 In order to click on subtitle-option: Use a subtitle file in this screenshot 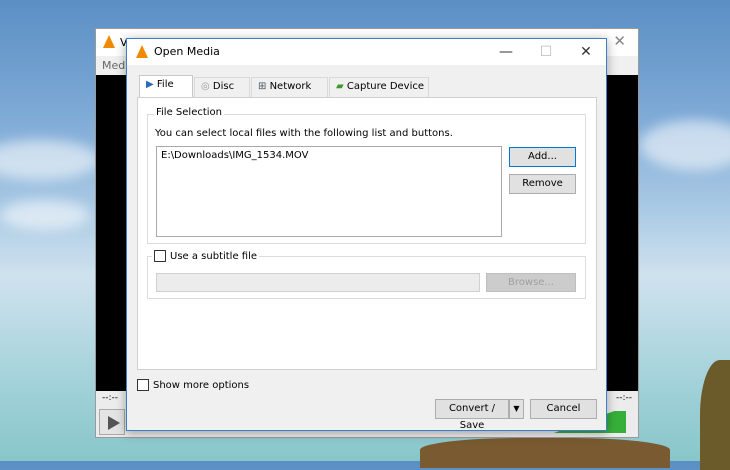, I will do `click(206, 256)`.